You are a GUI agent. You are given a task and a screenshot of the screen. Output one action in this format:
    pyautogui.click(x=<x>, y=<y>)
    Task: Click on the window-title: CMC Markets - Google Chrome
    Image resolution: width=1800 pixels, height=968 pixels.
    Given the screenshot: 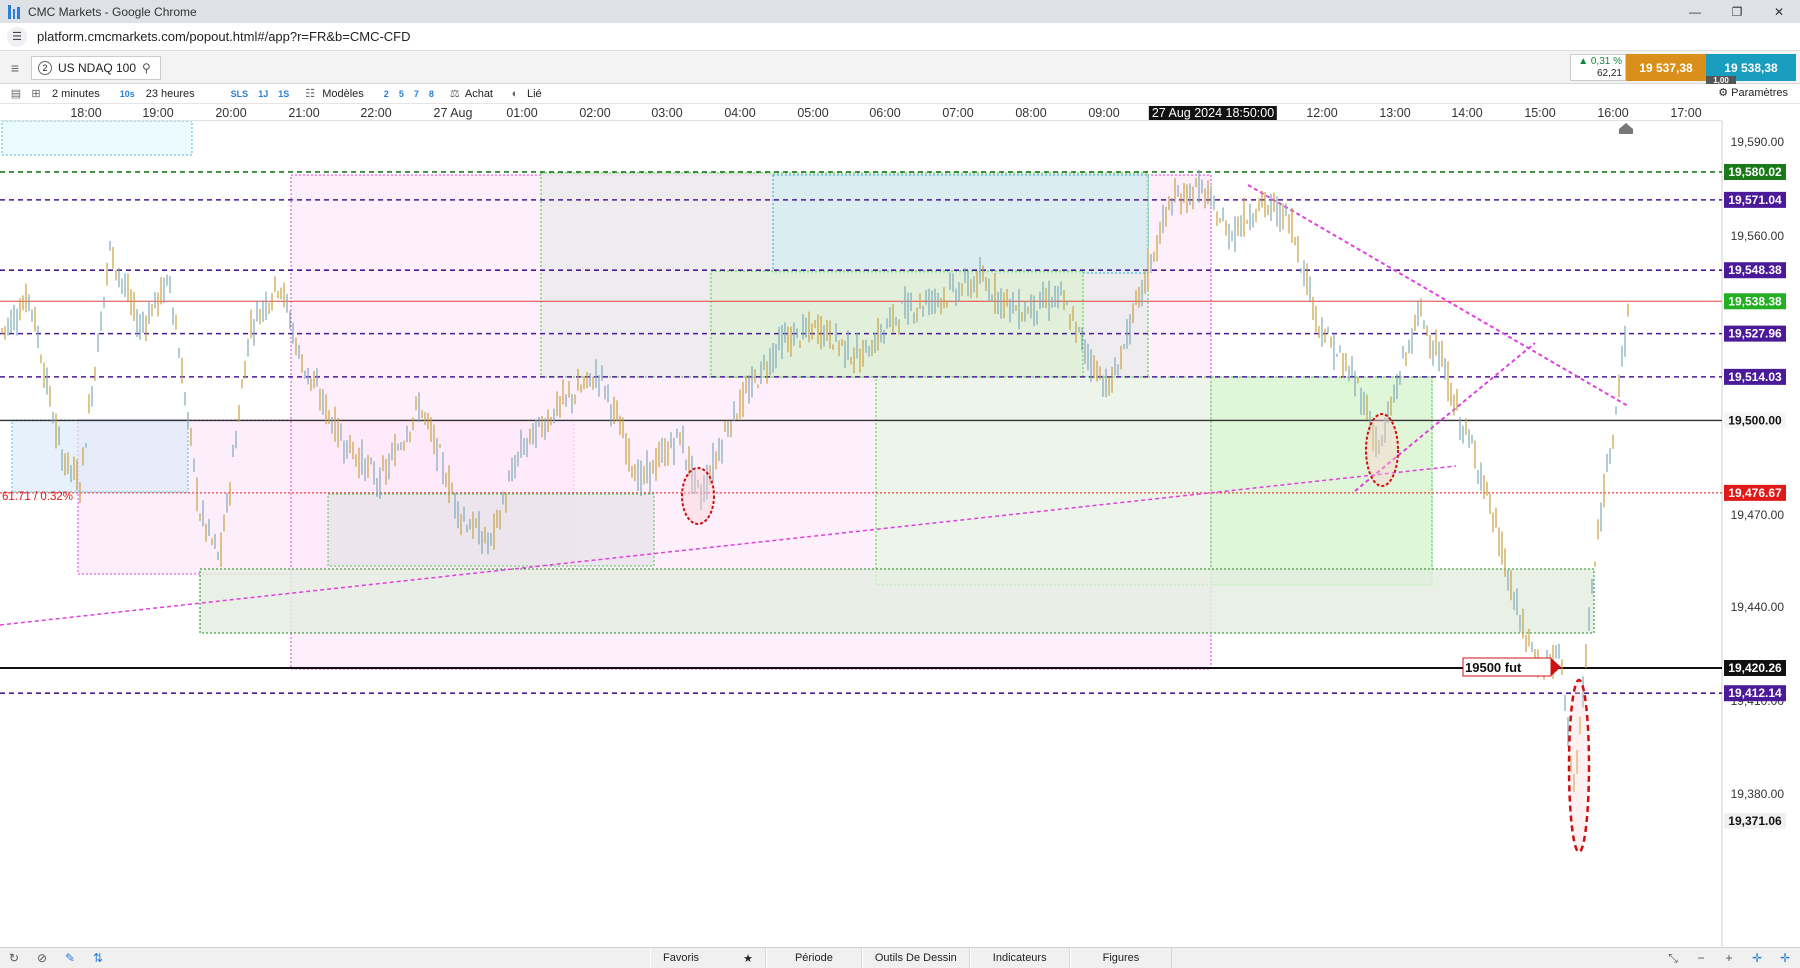 What is the action you would take?
    pyautogui.click(x=112, y=11)
    